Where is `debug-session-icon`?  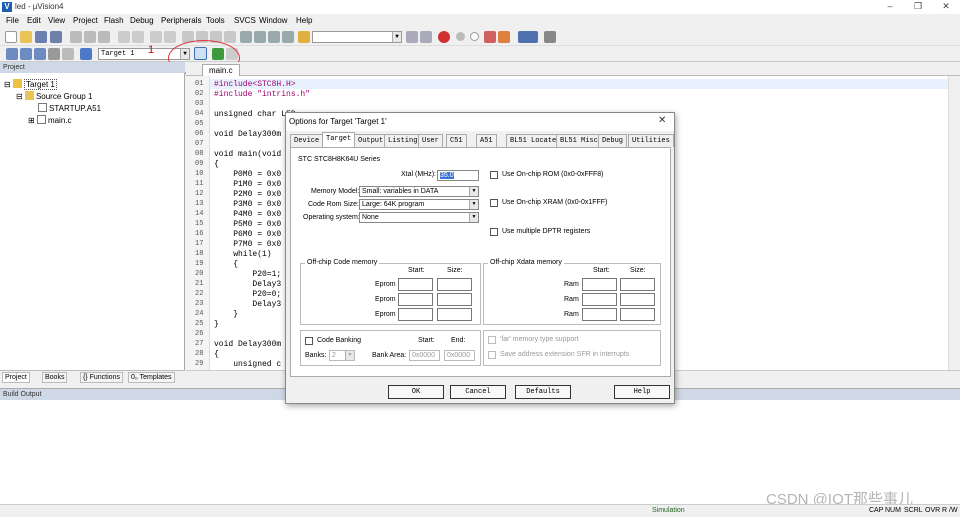 debug-session-icon is located at coordinates (444, 37).